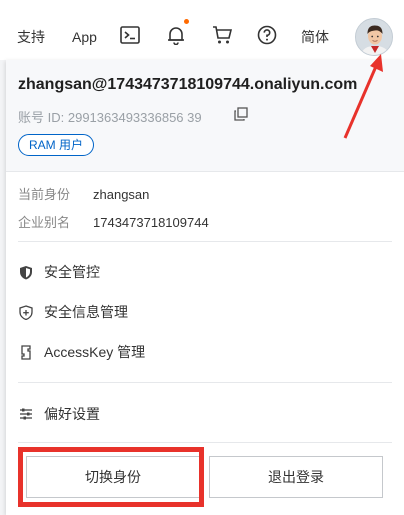 This screenshot has width=404, height=515. I want to click on menu-item-accesskey: AccessKey 管理, so click(205, 352).